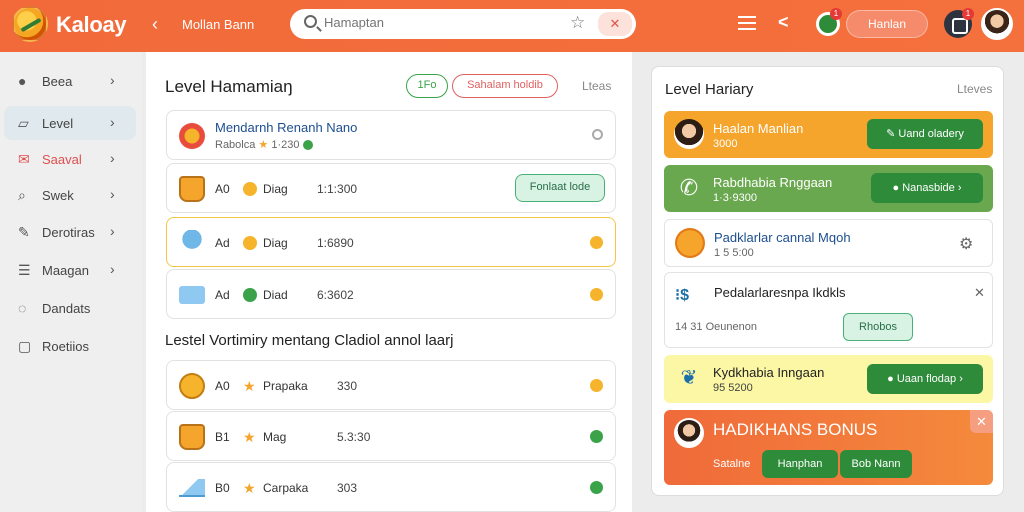  What do you see at coordinates (560, 188) in the screenshot?
I see `card-action-button: Fonlaat lode` at bounding box center [560, 188].